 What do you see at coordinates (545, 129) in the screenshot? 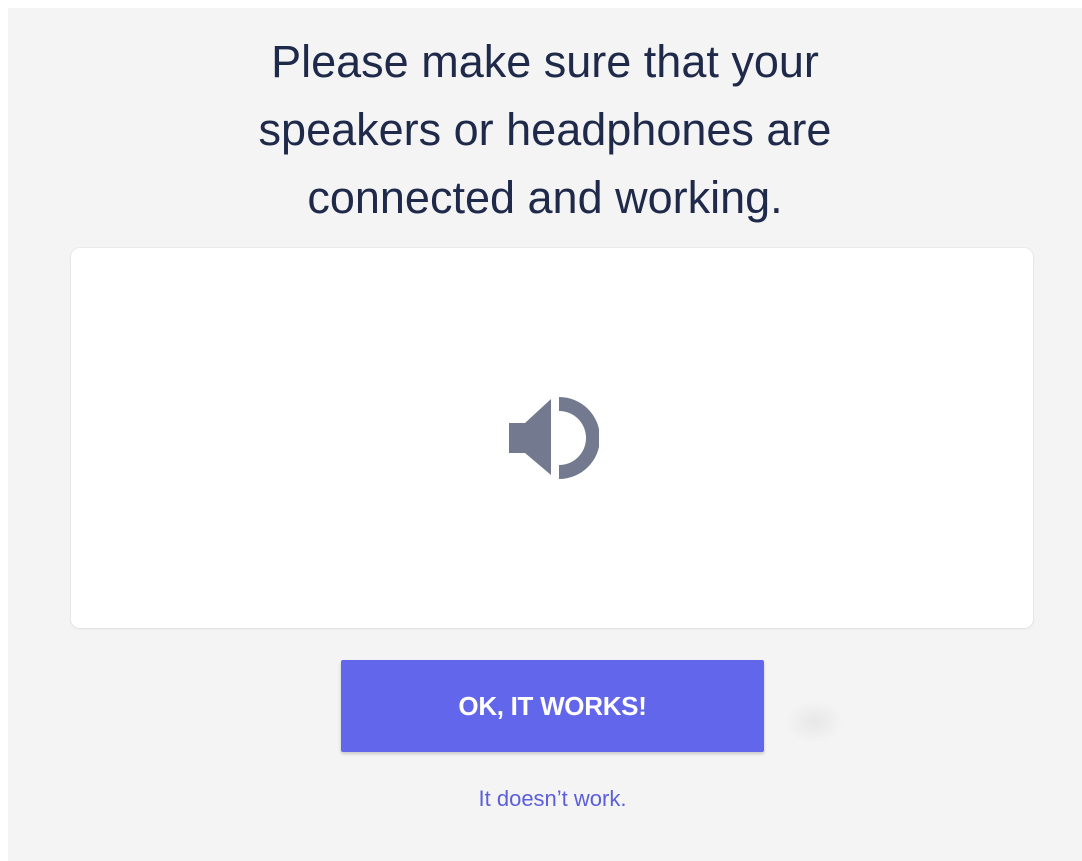
I see `title-line-2: speakers or headphones are` at bounding box center [545, 129].